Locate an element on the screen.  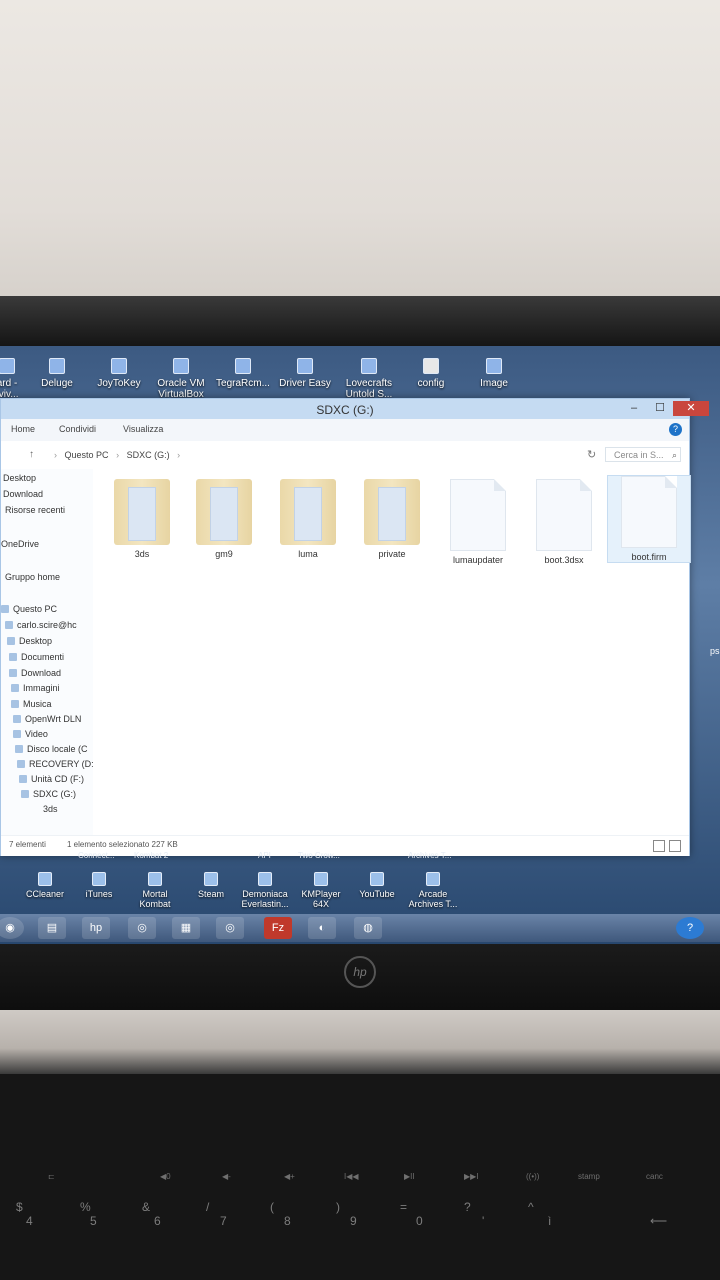
file-boot-3dsx: boot.3dsx is located at coordinates (564, 522).